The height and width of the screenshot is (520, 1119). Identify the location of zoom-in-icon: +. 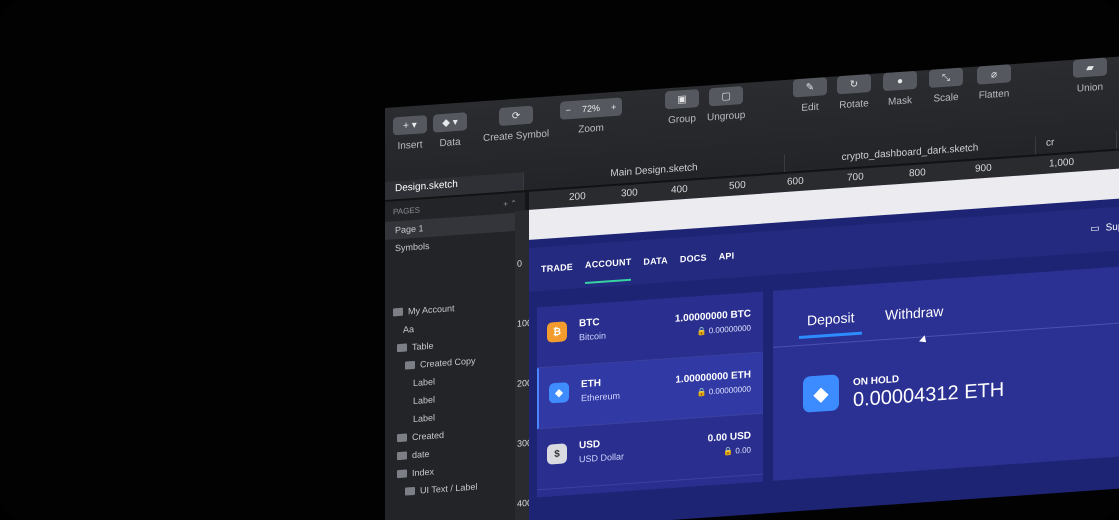
(613, 107).